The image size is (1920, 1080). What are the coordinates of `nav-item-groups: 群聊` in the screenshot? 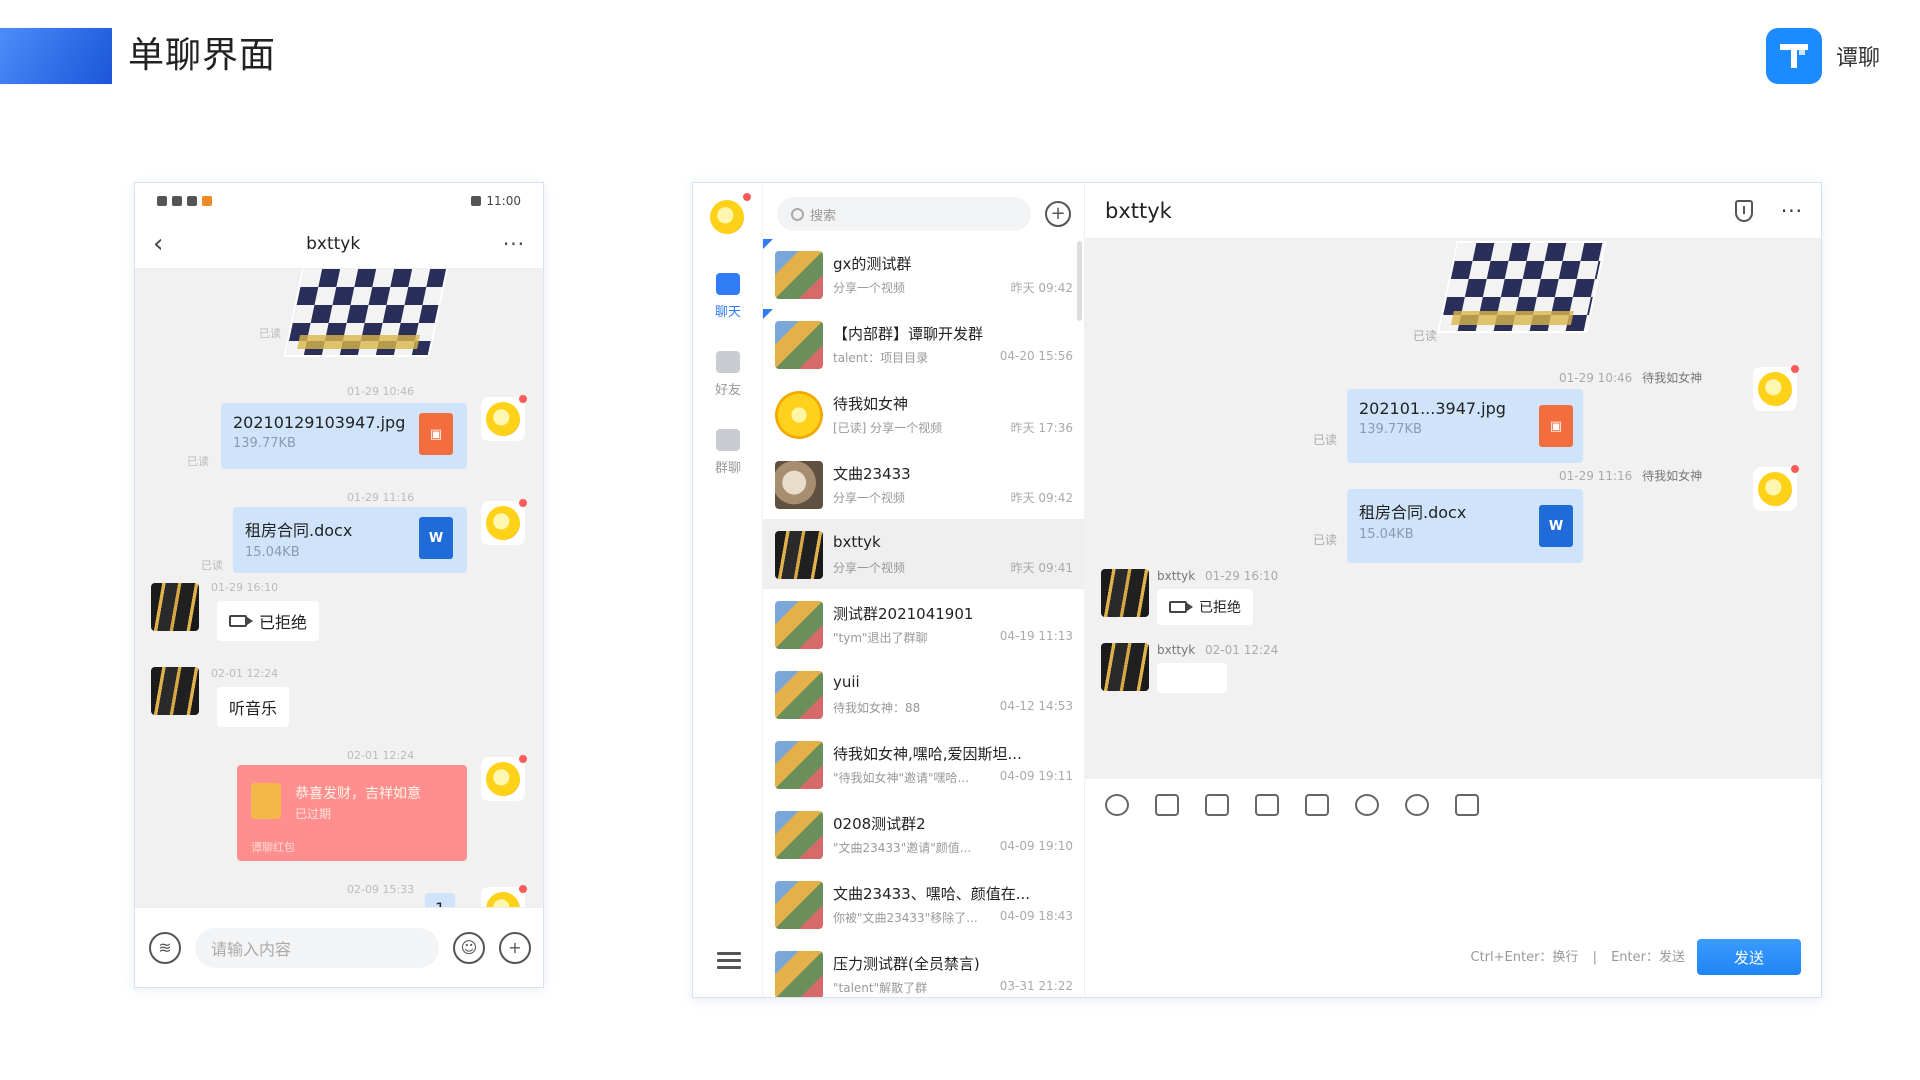 It's located at (728, 452).